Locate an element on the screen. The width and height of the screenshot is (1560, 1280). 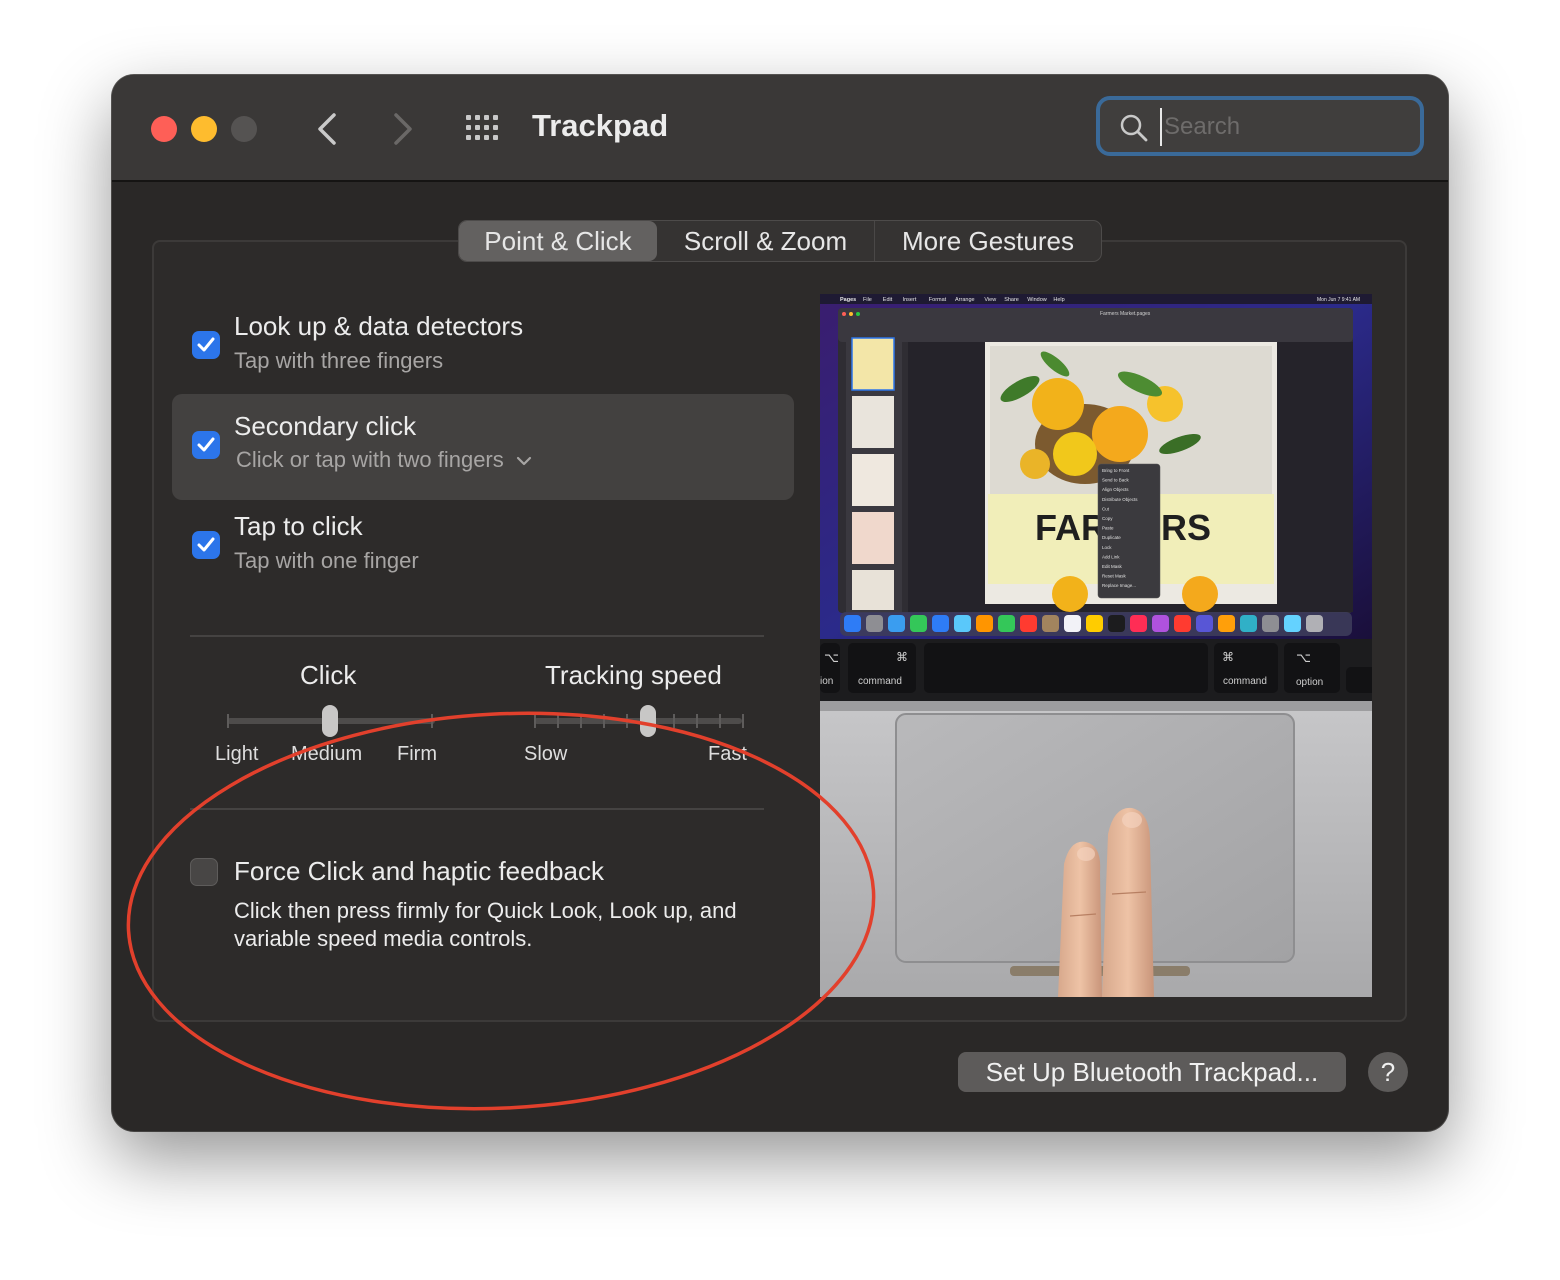
tab-scroll-and-zoom: Scroll & Zoom is located at coordinates (766, 241).